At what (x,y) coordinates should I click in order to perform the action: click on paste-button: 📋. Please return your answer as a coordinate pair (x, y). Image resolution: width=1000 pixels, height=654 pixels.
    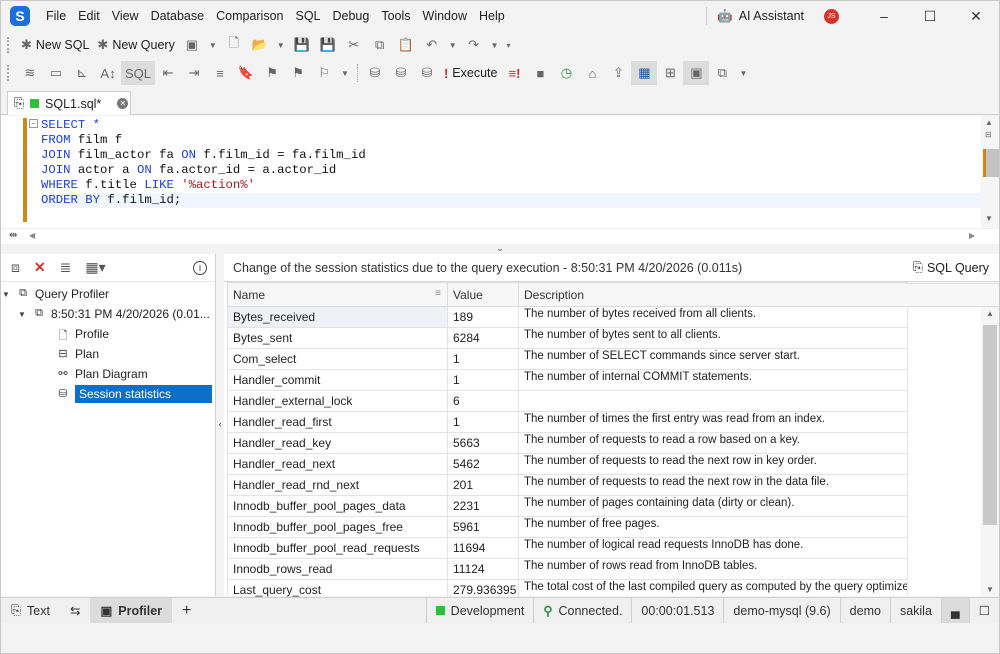
    Looking at the image, I should click on (406, 45).